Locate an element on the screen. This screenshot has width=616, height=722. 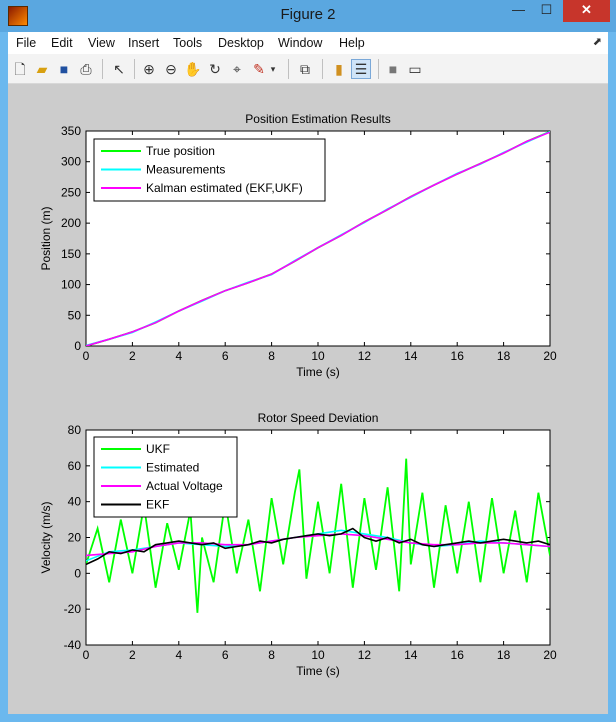
title-bar: Figure 2 — ☐ ✕ is located at coordinates (308, 16).